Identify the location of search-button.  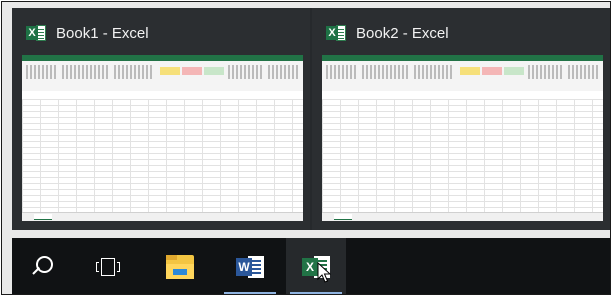
(42, 266).